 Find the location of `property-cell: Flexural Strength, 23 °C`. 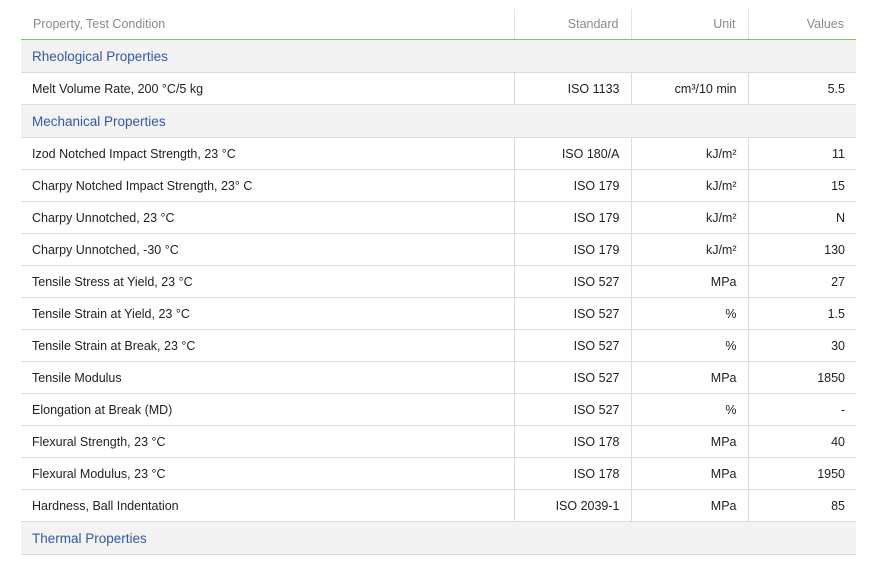

property-cell: Flexural Strength, 23 °C is located at coordinates (267, 441).